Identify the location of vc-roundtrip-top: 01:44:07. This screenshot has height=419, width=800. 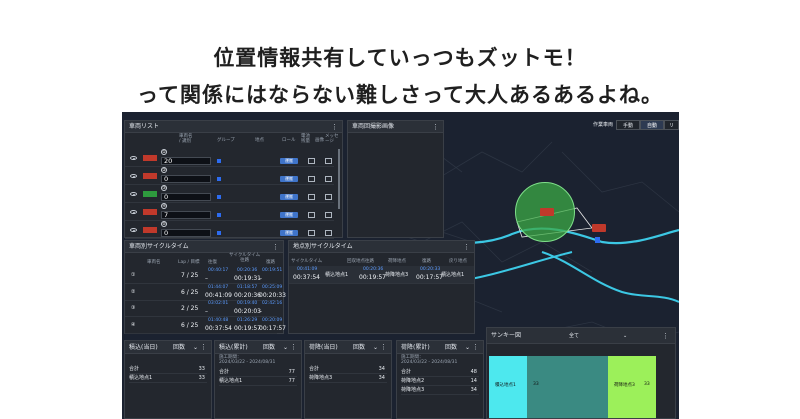
(218, 287).